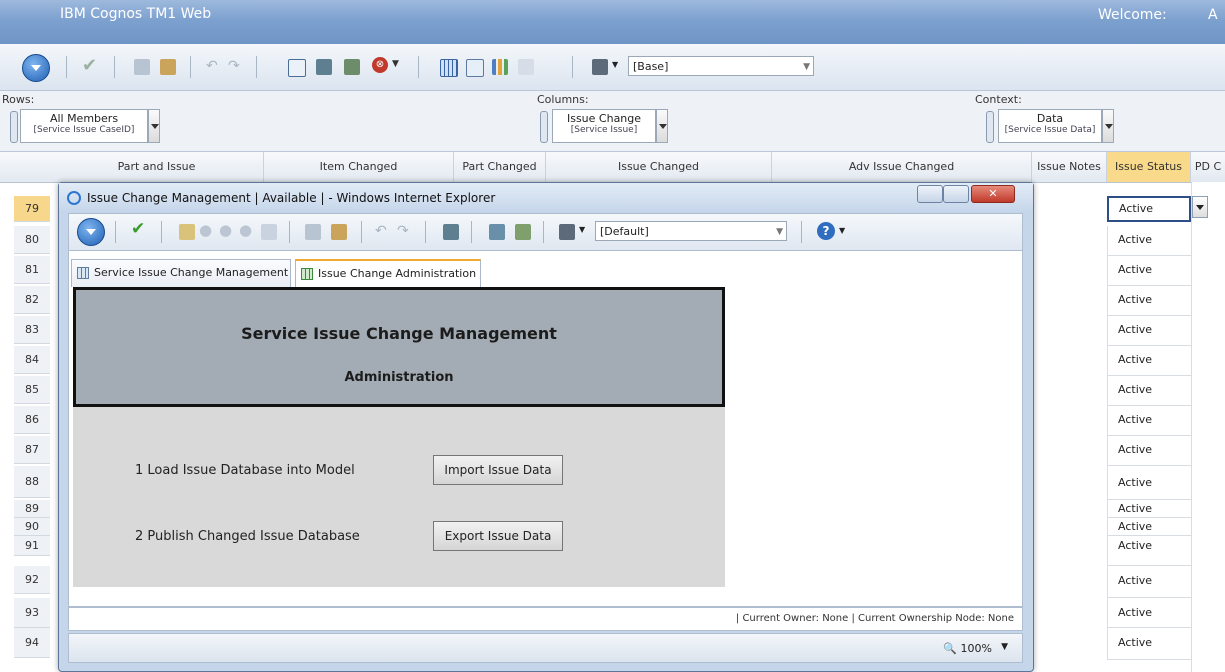  I want to click on row-number: 91, so click(32, 546).